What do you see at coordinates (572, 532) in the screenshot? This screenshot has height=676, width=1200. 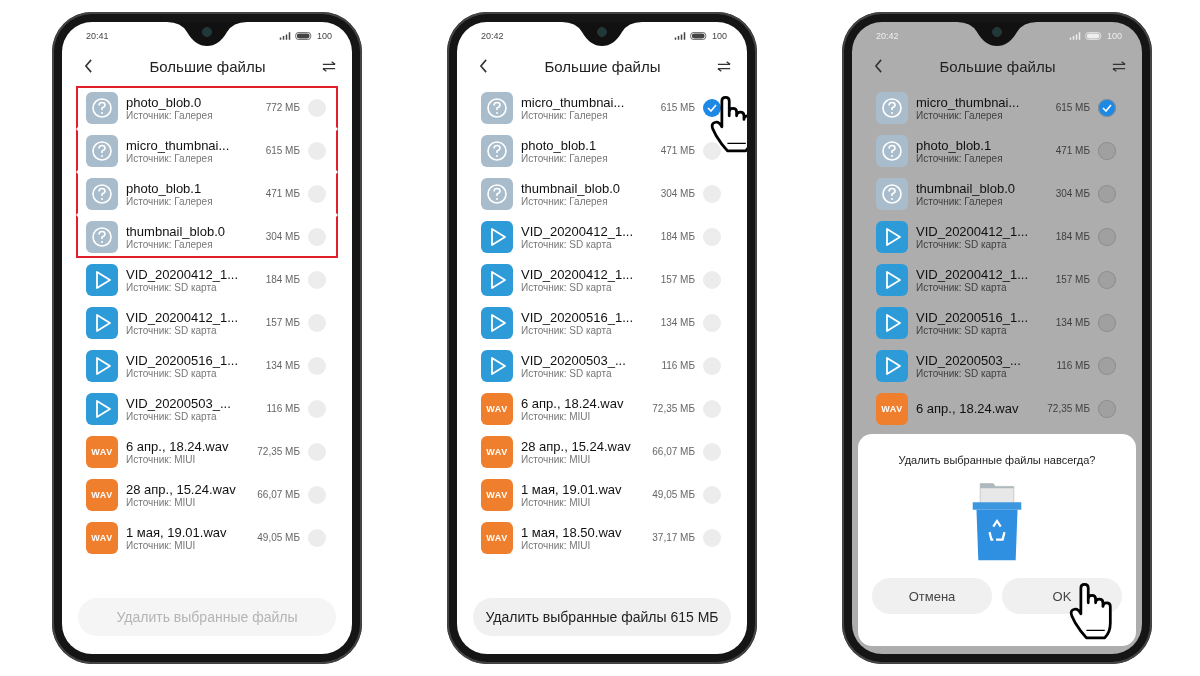 I see `file-name: 1 мая, 18.50.wav` at bounding box center [572, 532].